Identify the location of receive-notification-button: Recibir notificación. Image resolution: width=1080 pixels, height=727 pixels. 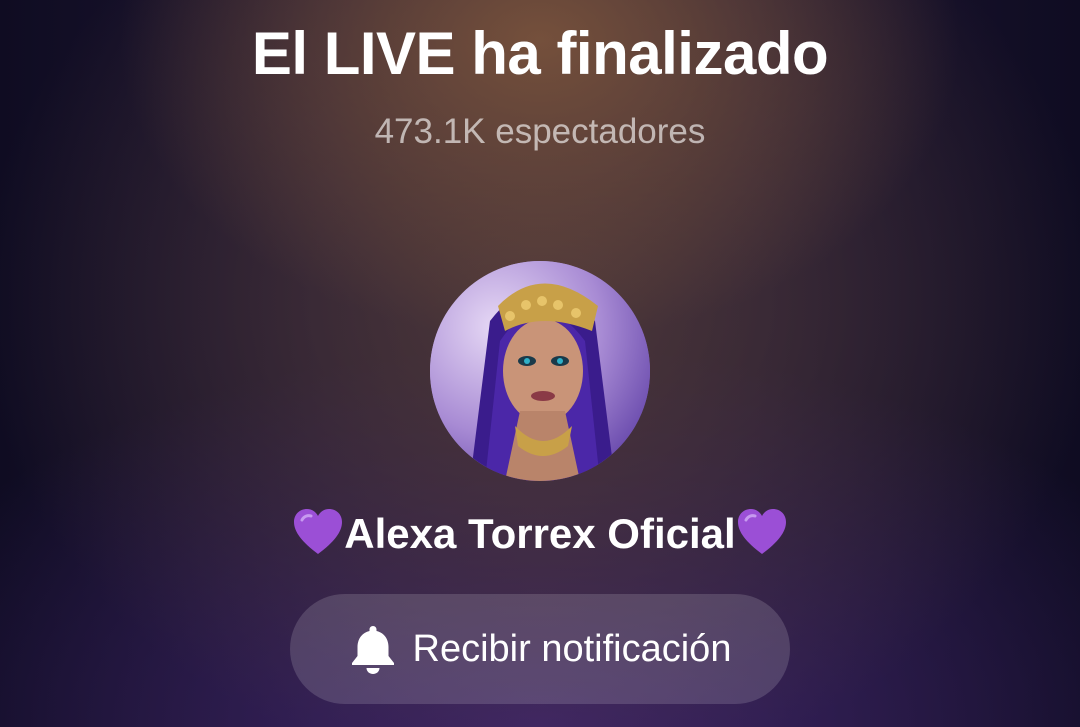
(540, 649).